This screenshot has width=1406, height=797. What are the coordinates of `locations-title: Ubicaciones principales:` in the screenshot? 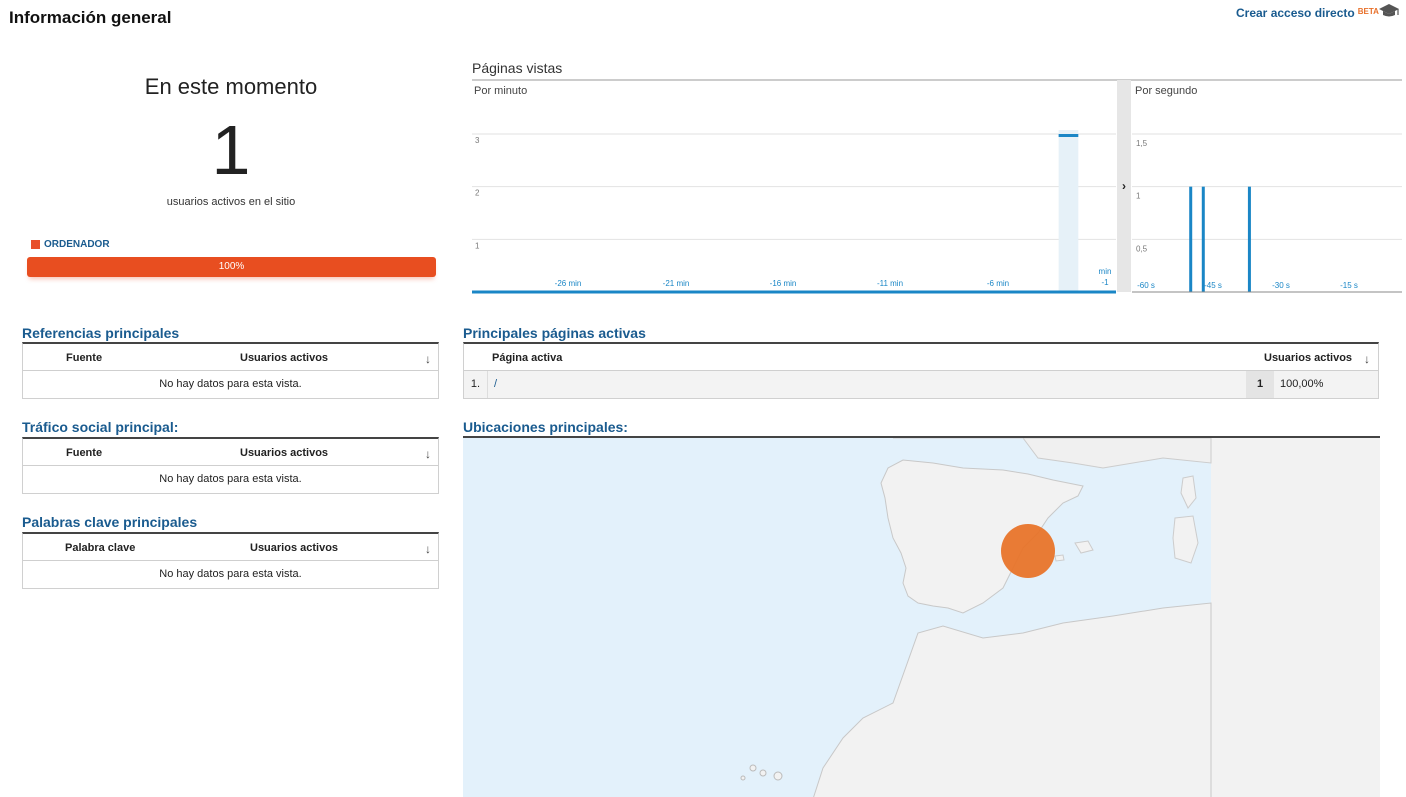 It's located at (545, 427).